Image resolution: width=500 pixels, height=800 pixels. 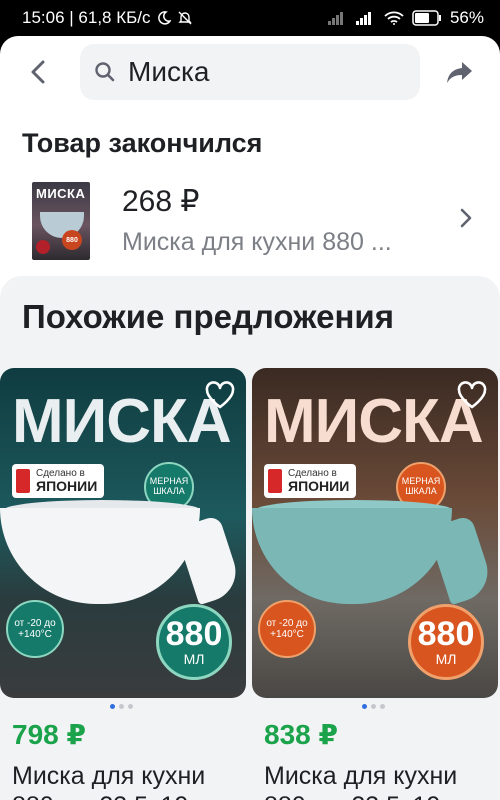 What do you see at coordinates (337, 18) in the screenshot?
I see `signal-x-icon` at bounding box center [337, 18].